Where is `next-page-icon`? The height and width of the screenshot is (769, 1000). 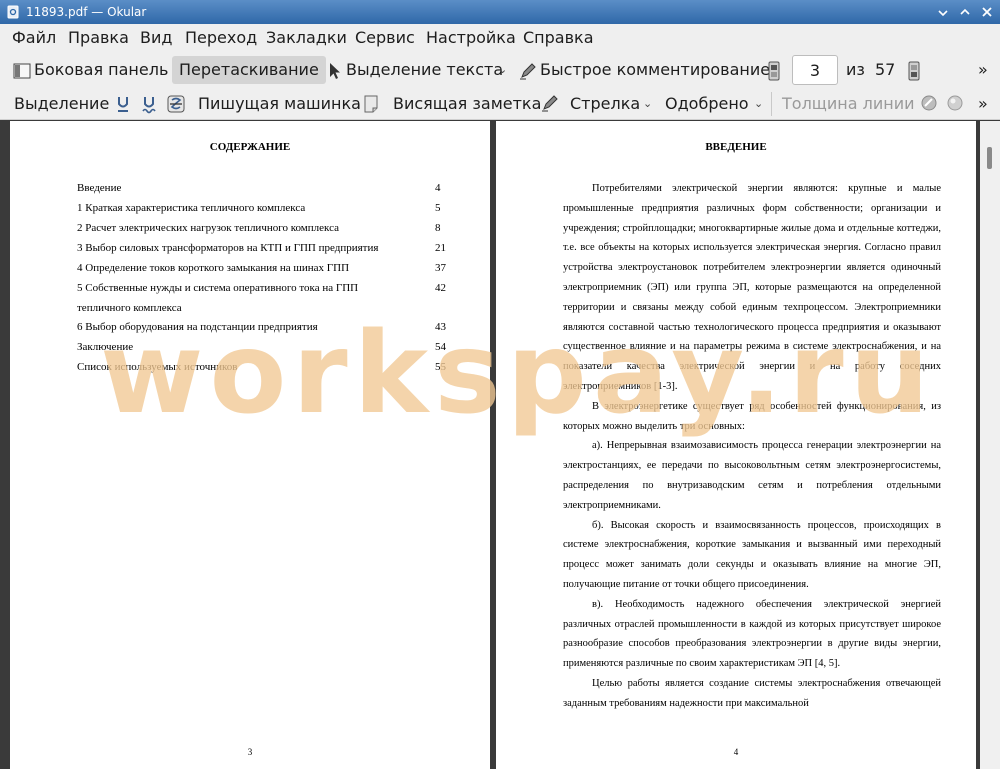 next-page-icon is located at coordinates (914, 71).